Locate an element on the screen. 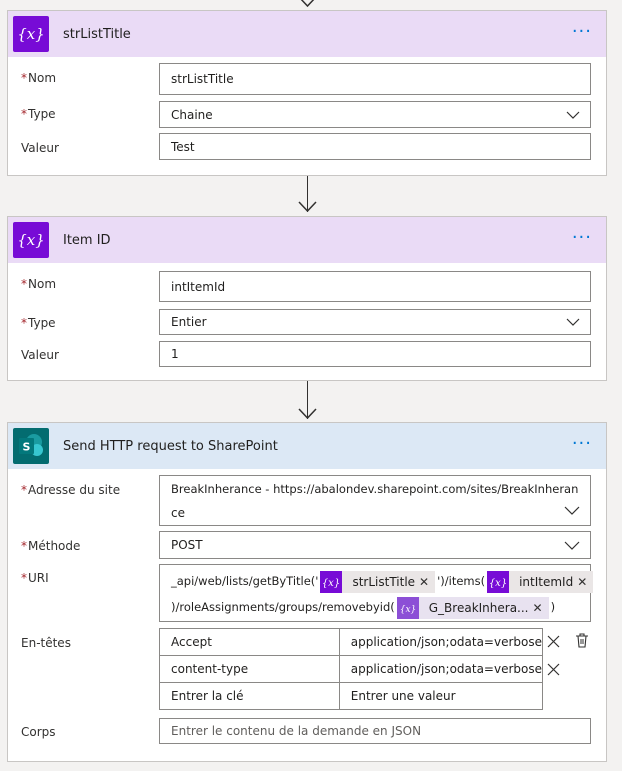  card-title: strListTitle is located at coordinates (97, 34).